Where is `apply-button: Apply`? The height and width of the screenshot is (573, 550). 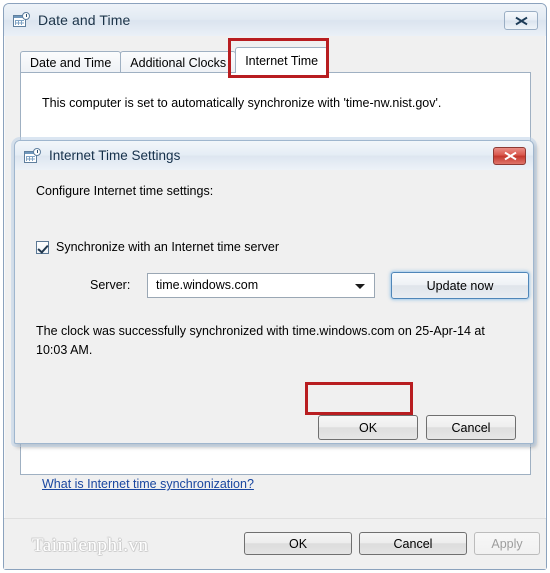
apply-button: Apply is located at coordinates (507, 543).